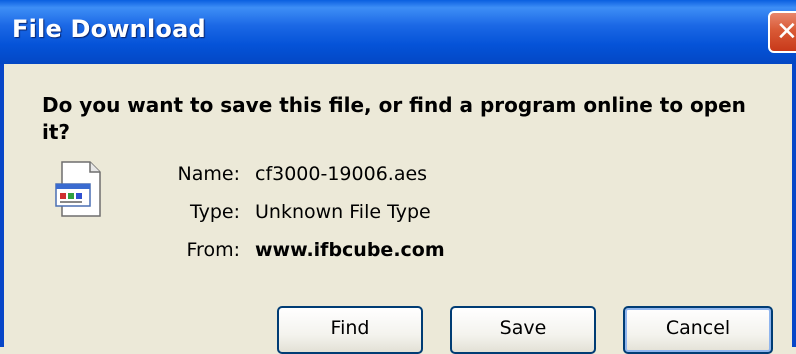 This screenshot has width=796, height=354. I want to click on from-value: www.ifbcube.com, so click(350, 250).